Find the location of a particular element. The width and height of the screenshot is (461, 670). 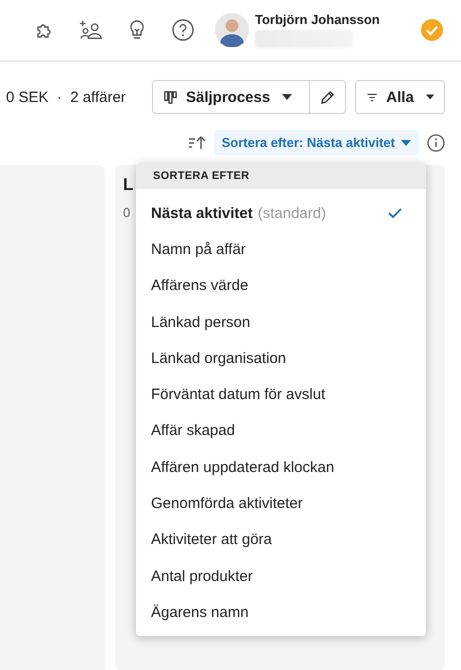

add-people-icon is located at coordinates (91, 30).